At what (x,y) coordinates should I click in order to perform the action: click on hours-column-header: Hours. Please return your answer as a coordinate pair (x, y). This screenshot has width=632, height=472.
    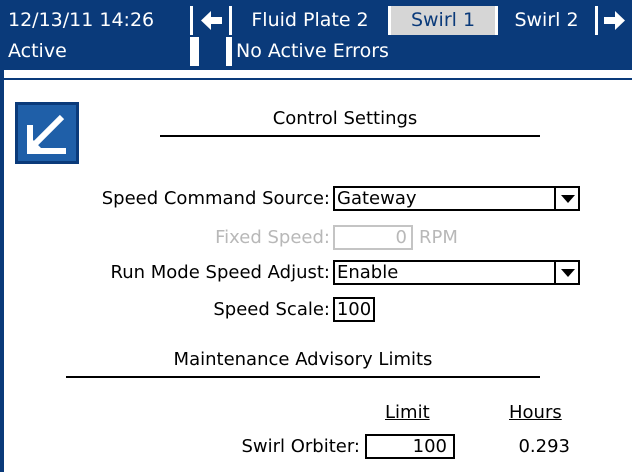
    Looking at the image, I should click on (535, 412).